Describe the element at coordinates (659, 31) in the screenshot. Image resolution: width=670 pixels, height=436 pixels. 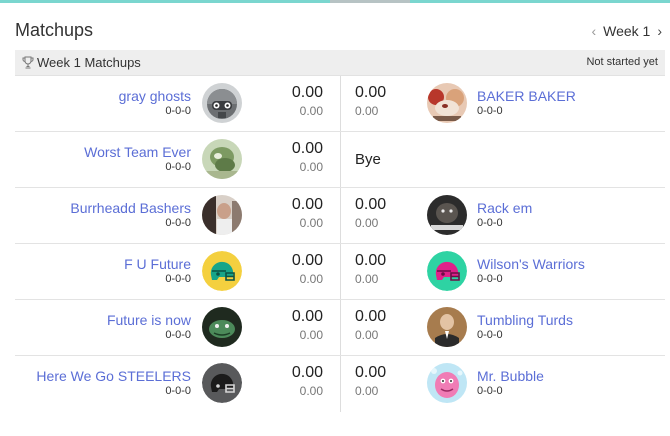
I see `chevron-right-icon: ›` at that location.